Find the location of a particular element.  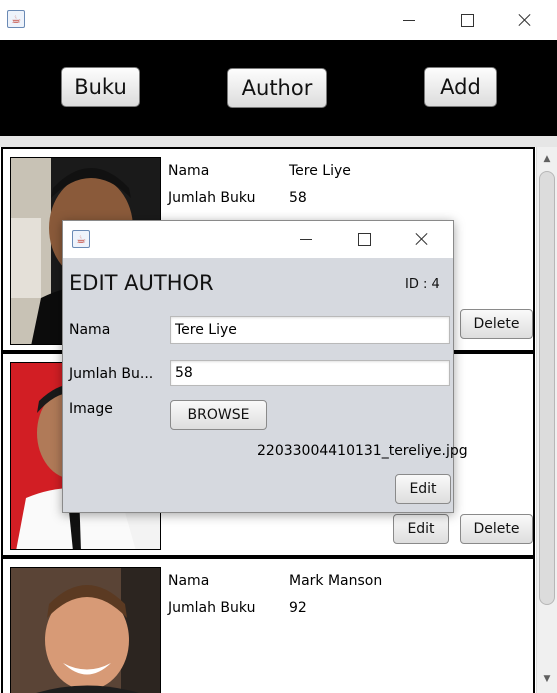

buku-button: Buku is located at coordinates (100, 87).